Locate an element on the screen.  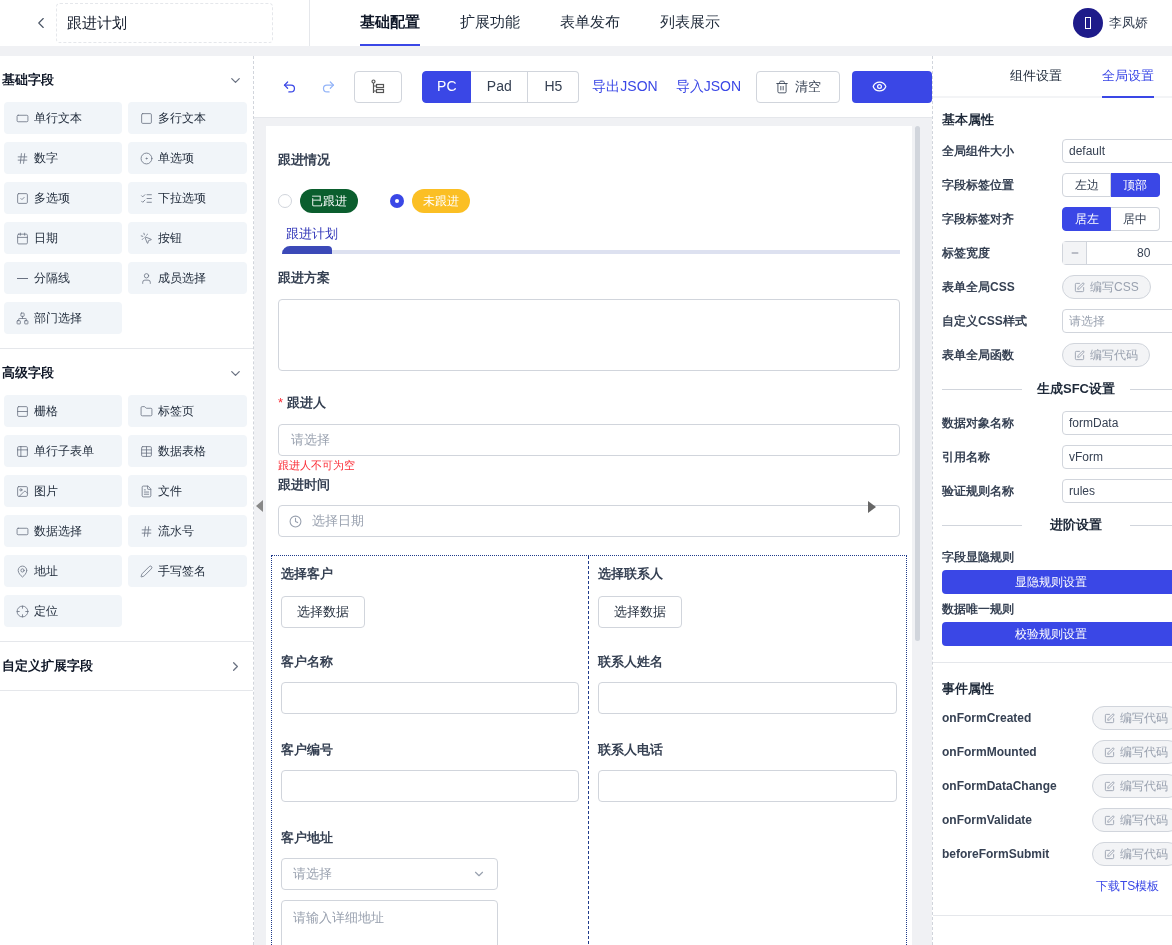
rule-button: 显隐规则设置 is located at coordinates (1057, 582).